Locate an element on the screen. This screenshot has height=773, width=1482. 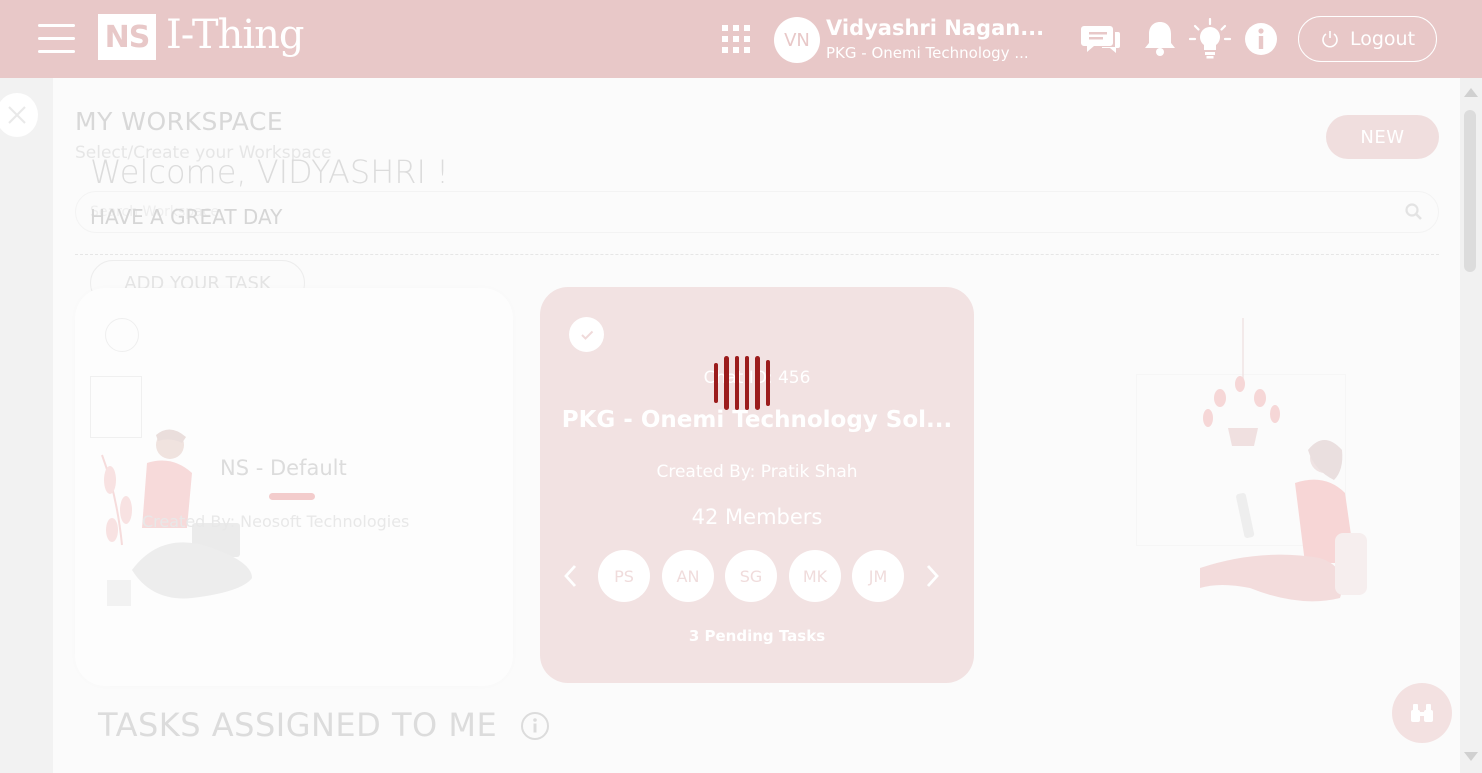
power-icon is located at coordinates (1330, 39).